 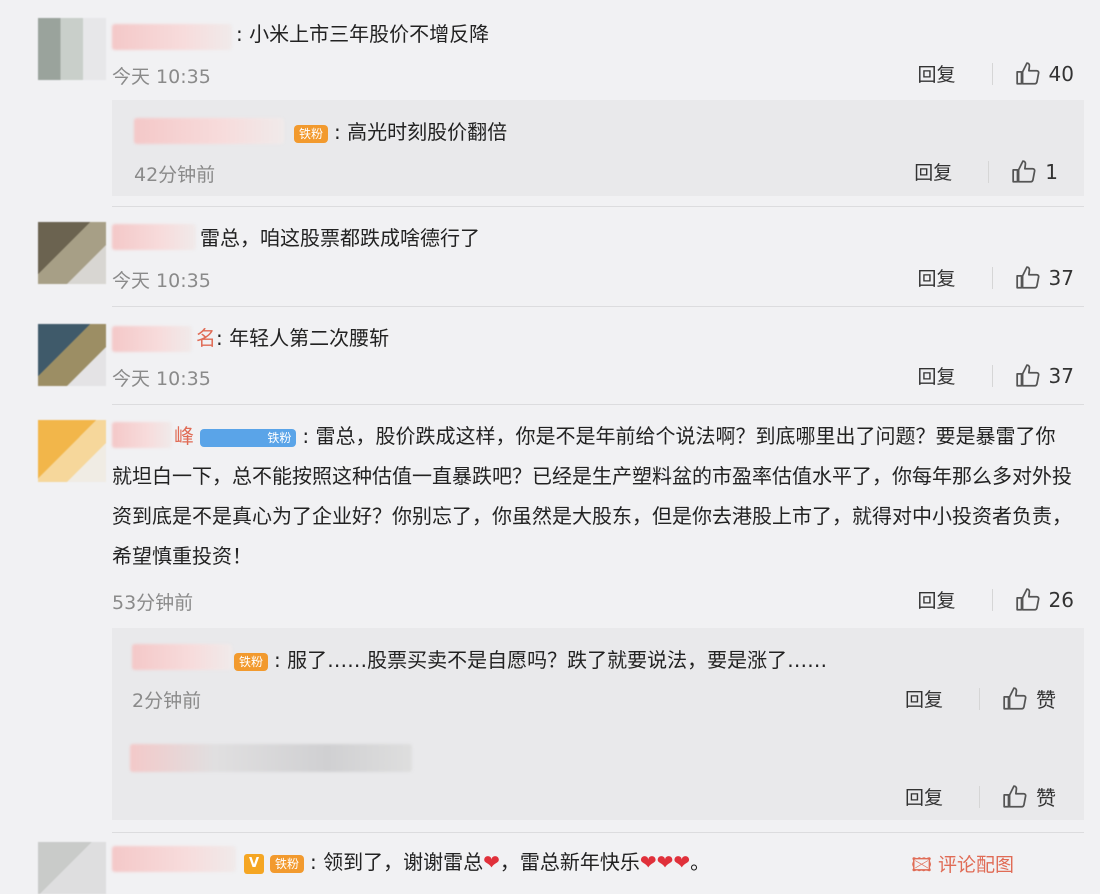 What do you see at coordinates (700, 862) in the screenshot?
I see `text-end: 。` at bounding box center [700, 862].